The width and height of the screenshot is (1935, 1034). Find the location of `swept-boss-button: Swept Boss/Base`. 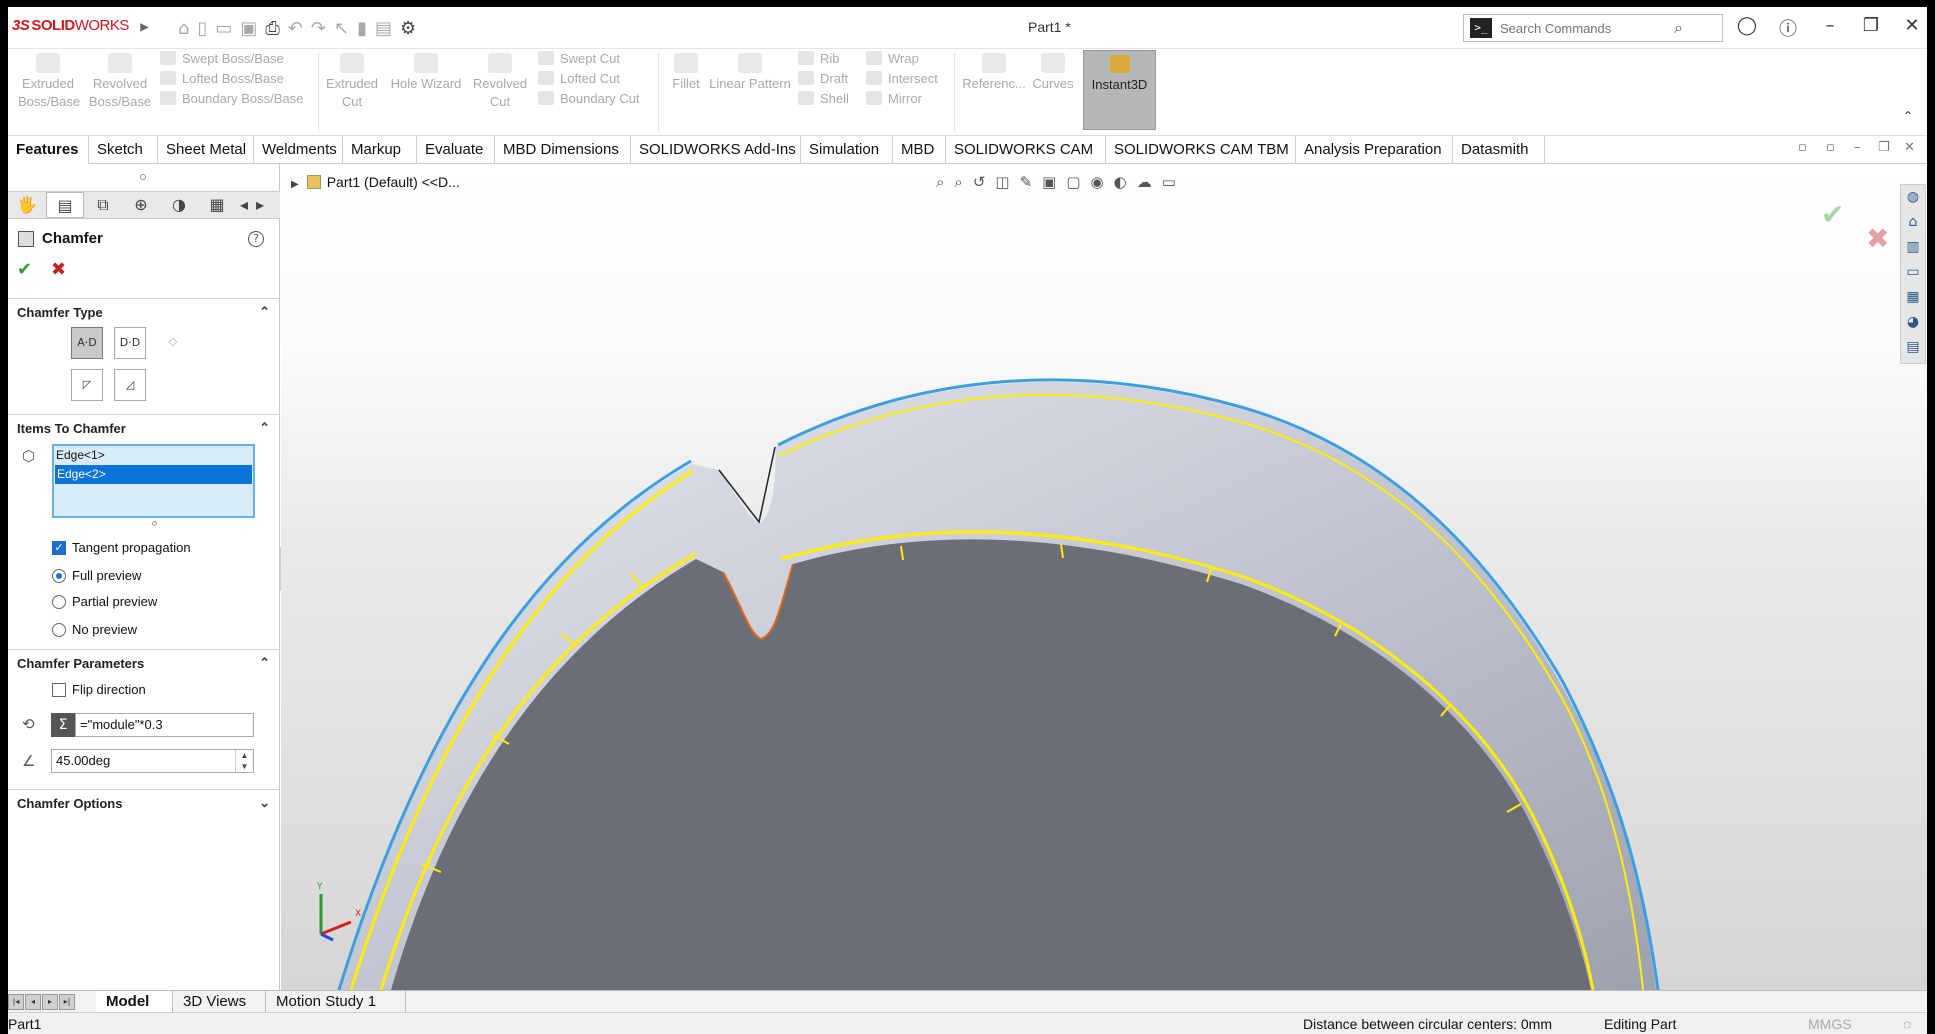

swept-boss-button: Swept Boss/Base is located at coordinates (222, 58).